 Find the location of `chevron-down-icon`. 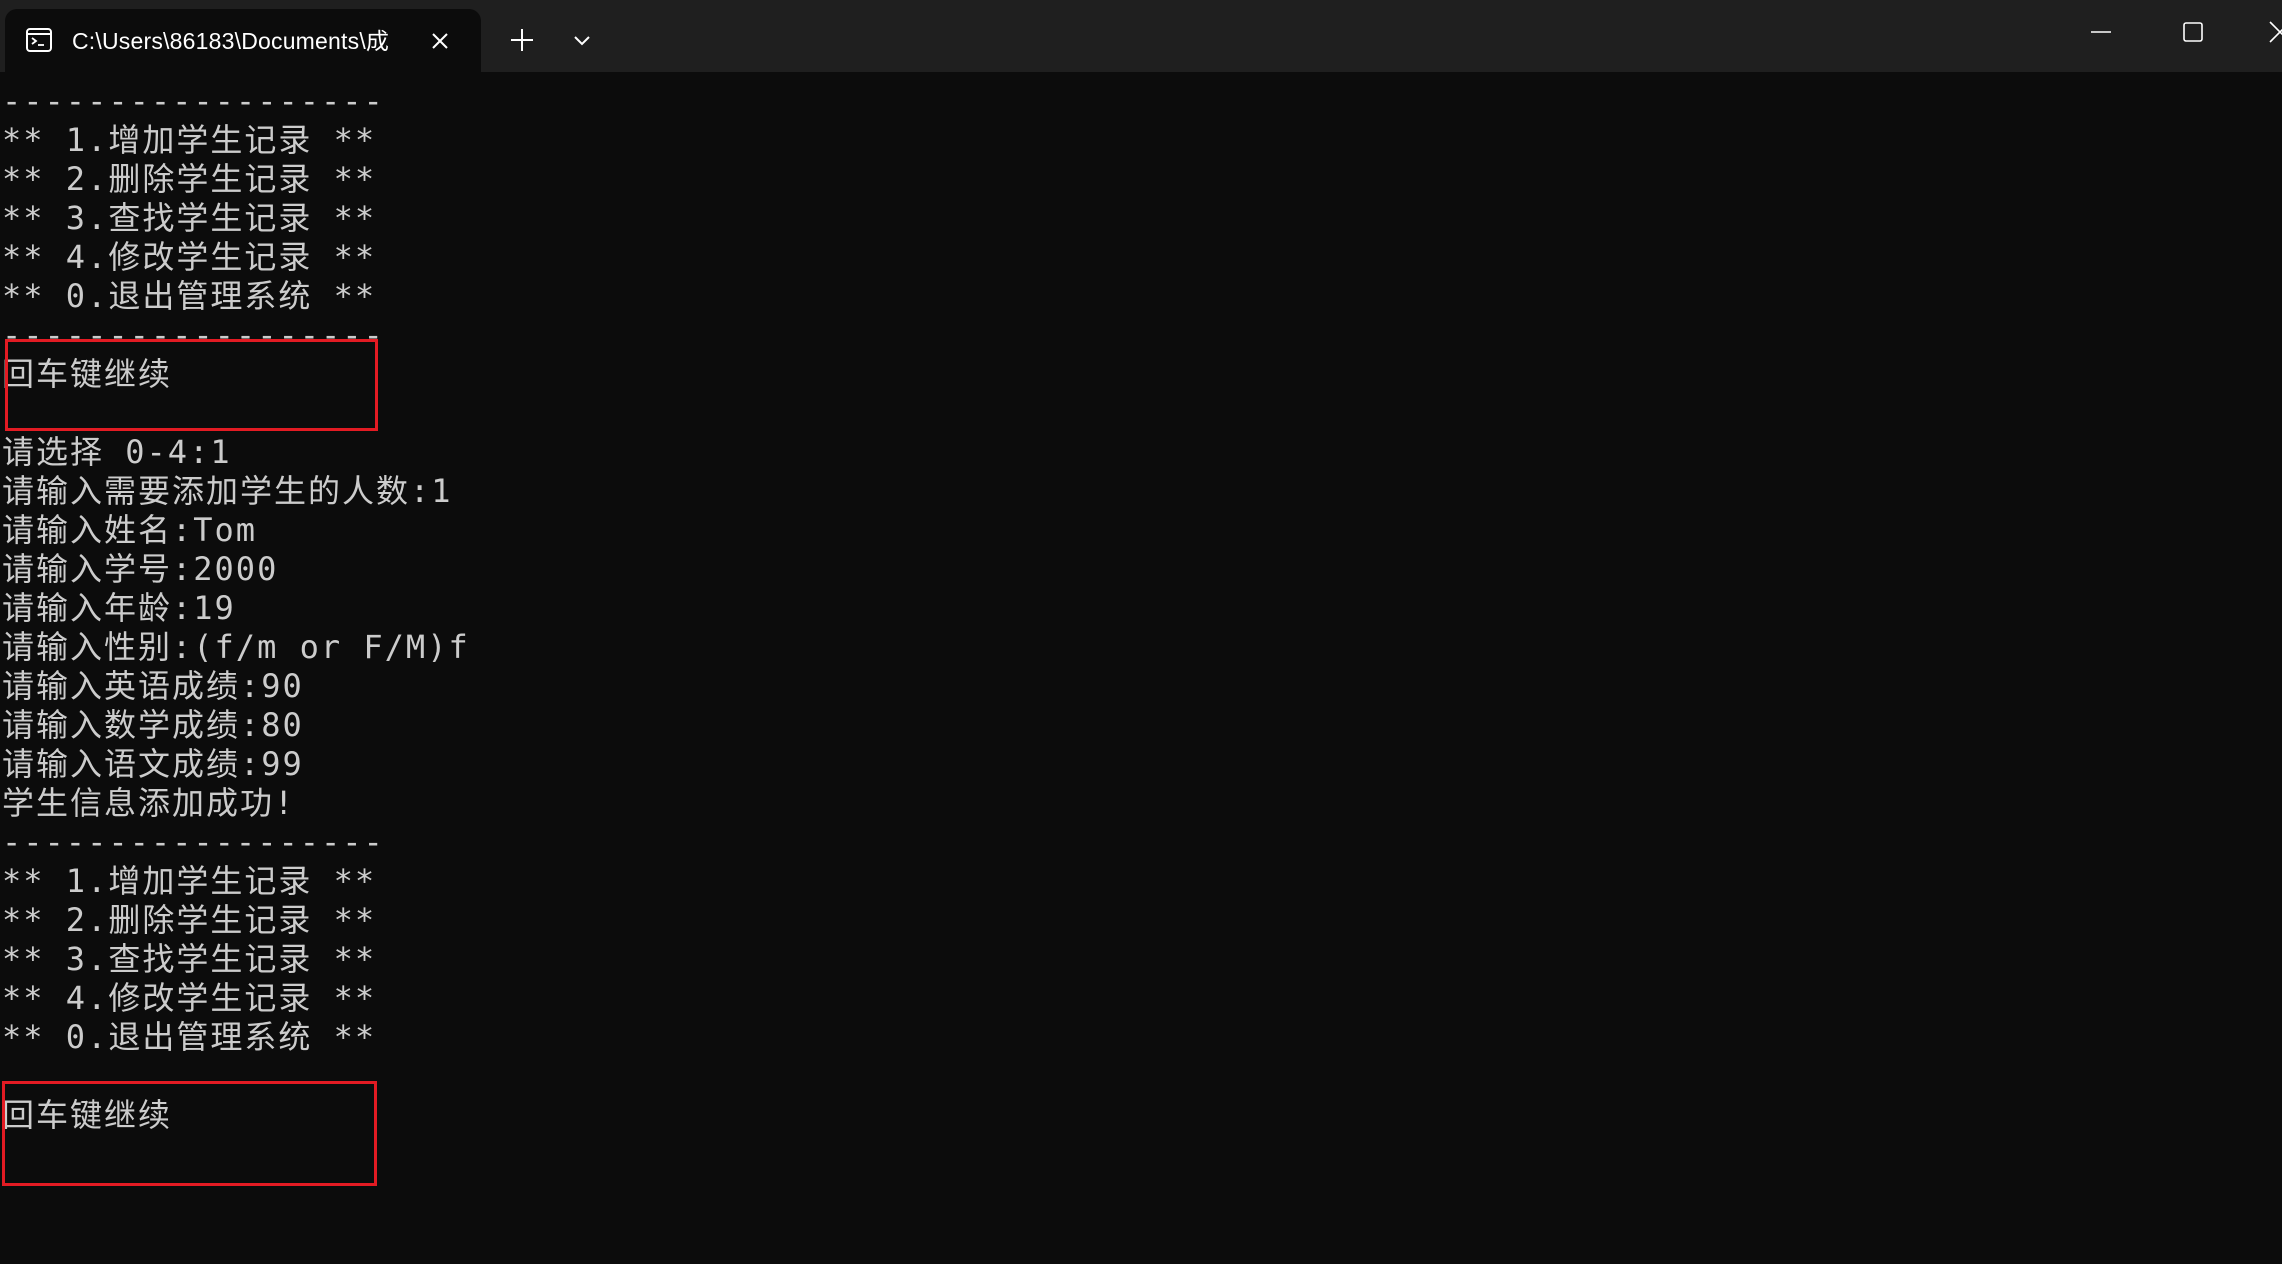

chevron-down-icon is located at coordinates (582, 41).